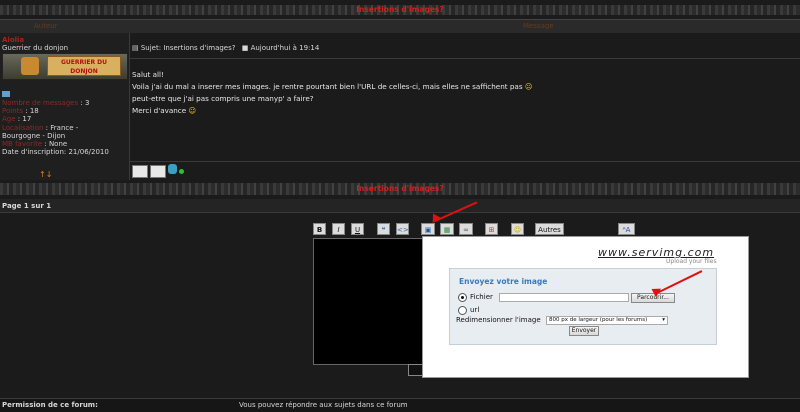 The image size is (800, 412). What do you see at coordinates (135, 48) in the screenshot?
I see `post-icon: ▤` at bounding box center [135, 48].